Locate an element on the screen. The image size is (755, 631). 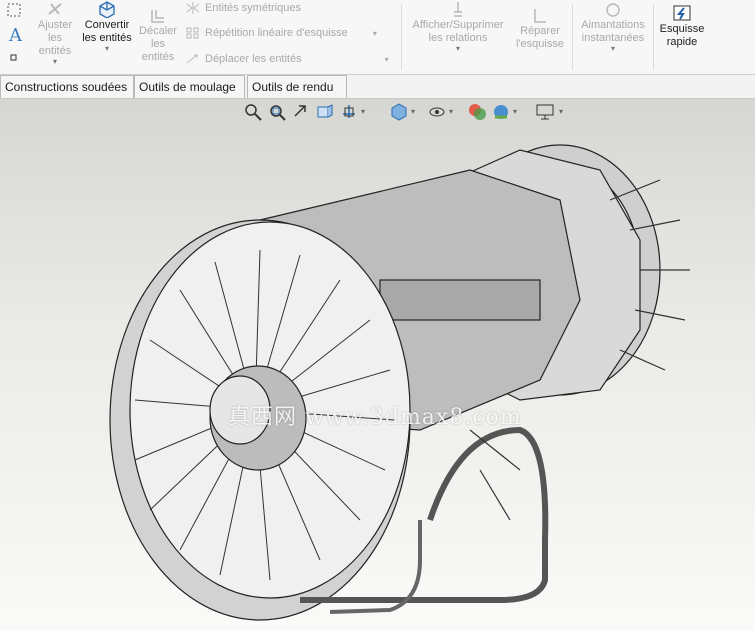
hide-show-items-icon is located at coordinates (437, 112).